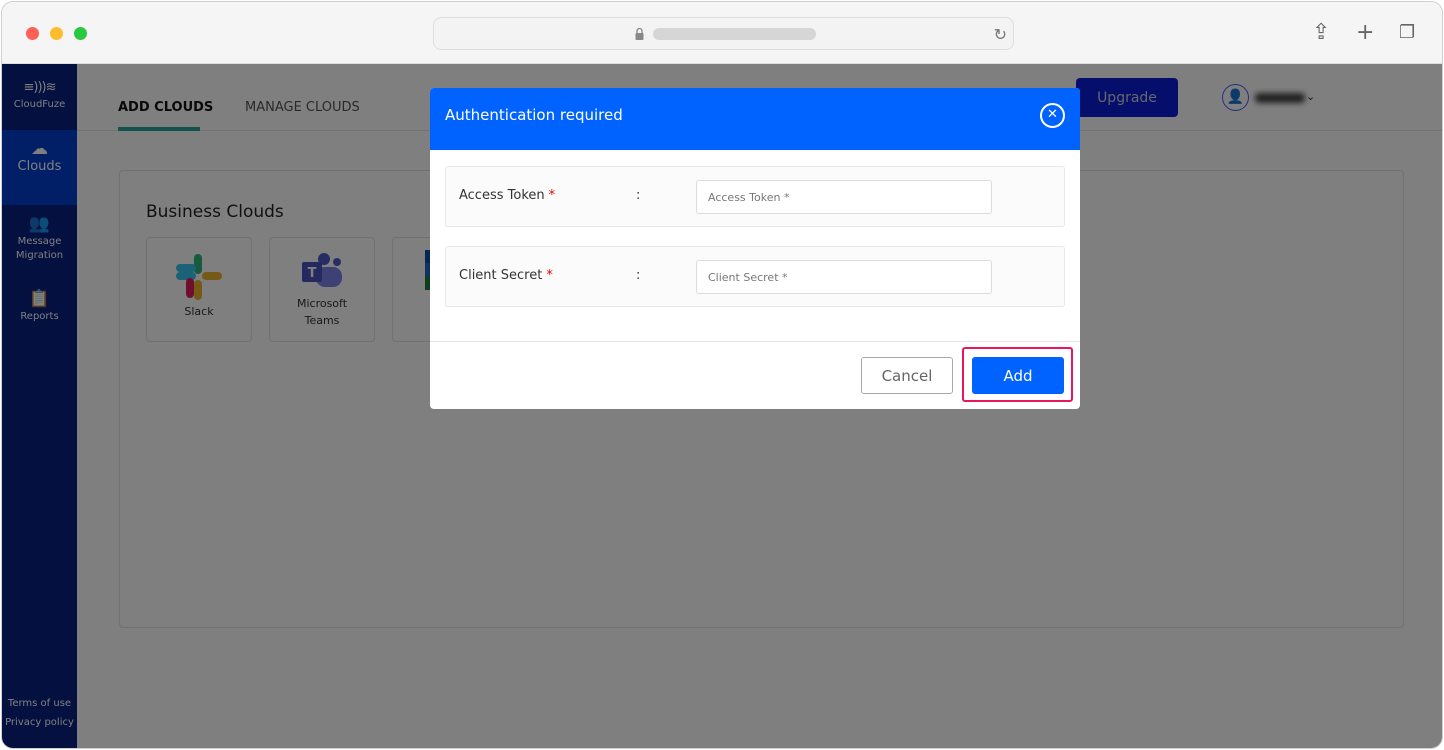 This screenshot has width=1444, height=750. What do you see at coordinates (534, 115) in the screenshot?
I see `dialog-title: Authentication required` at bounding box center [534, 115].